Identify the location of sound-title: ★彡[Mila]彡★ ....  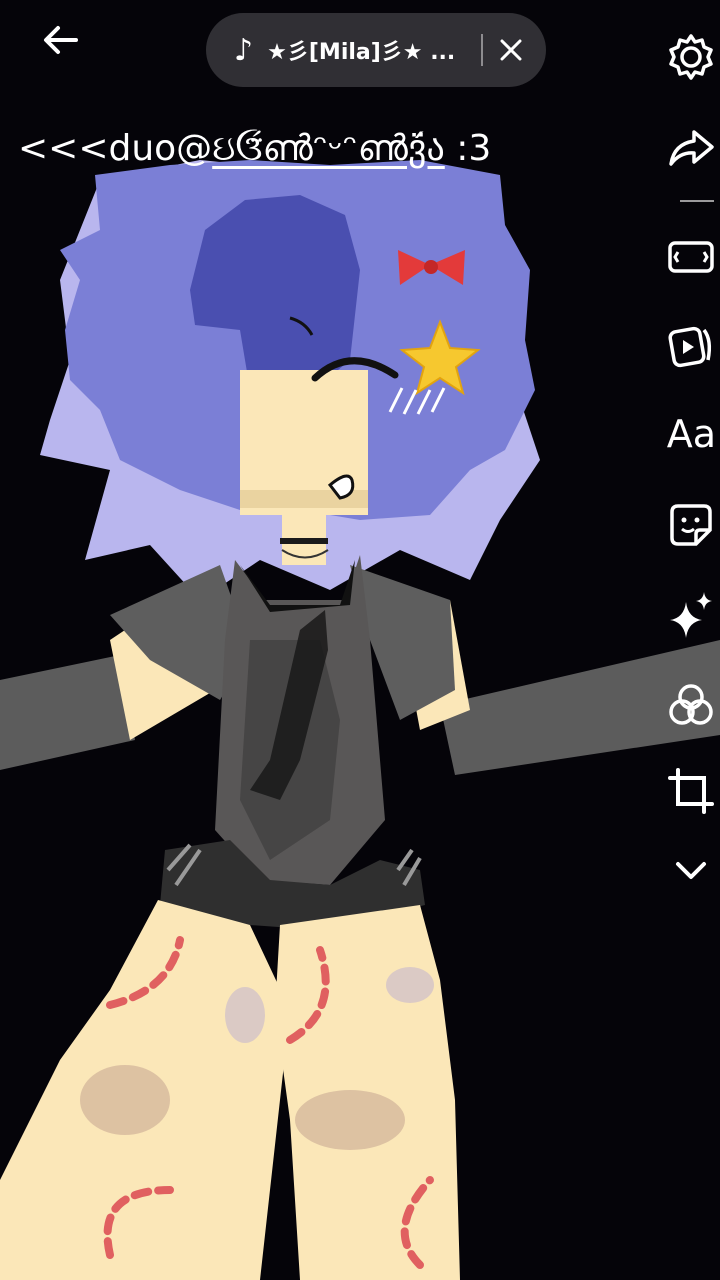
(361, 52).